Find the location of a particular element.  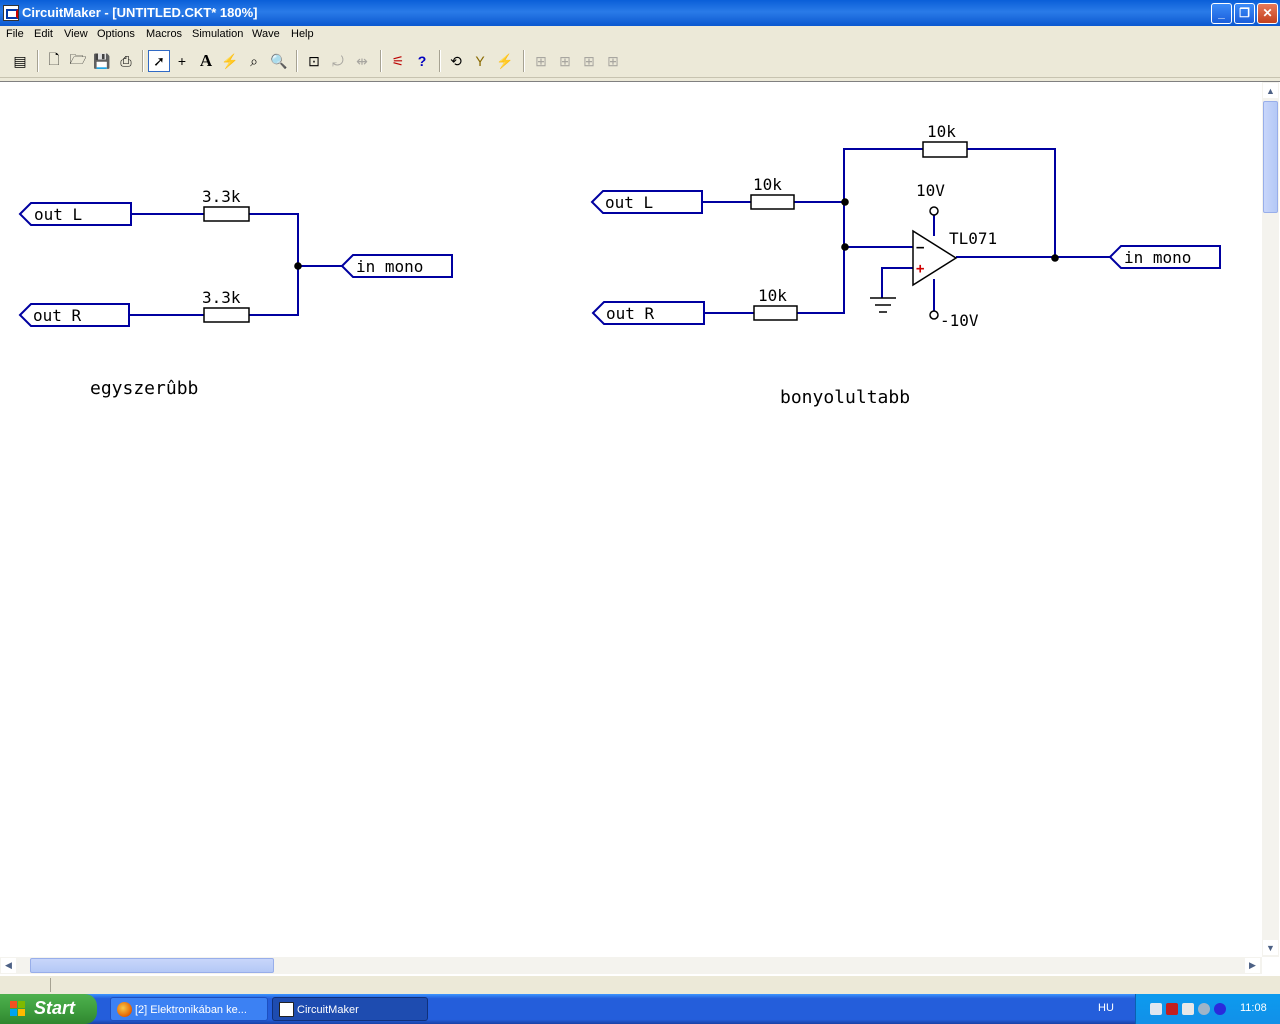

caption-simple: egyszerûbb is located at coordinates (144, 388).